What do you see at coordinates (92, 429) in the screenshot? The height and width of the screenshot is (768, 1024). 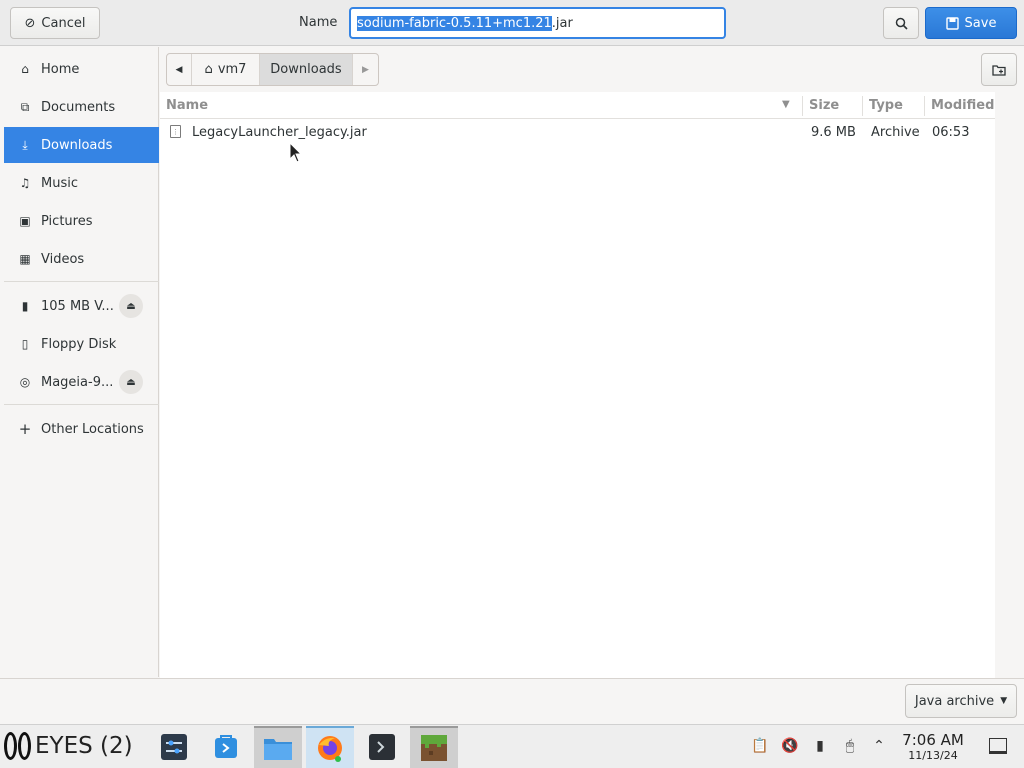 I see `sidebar-item-label: Other Locations` at bounding box center [92, 429].